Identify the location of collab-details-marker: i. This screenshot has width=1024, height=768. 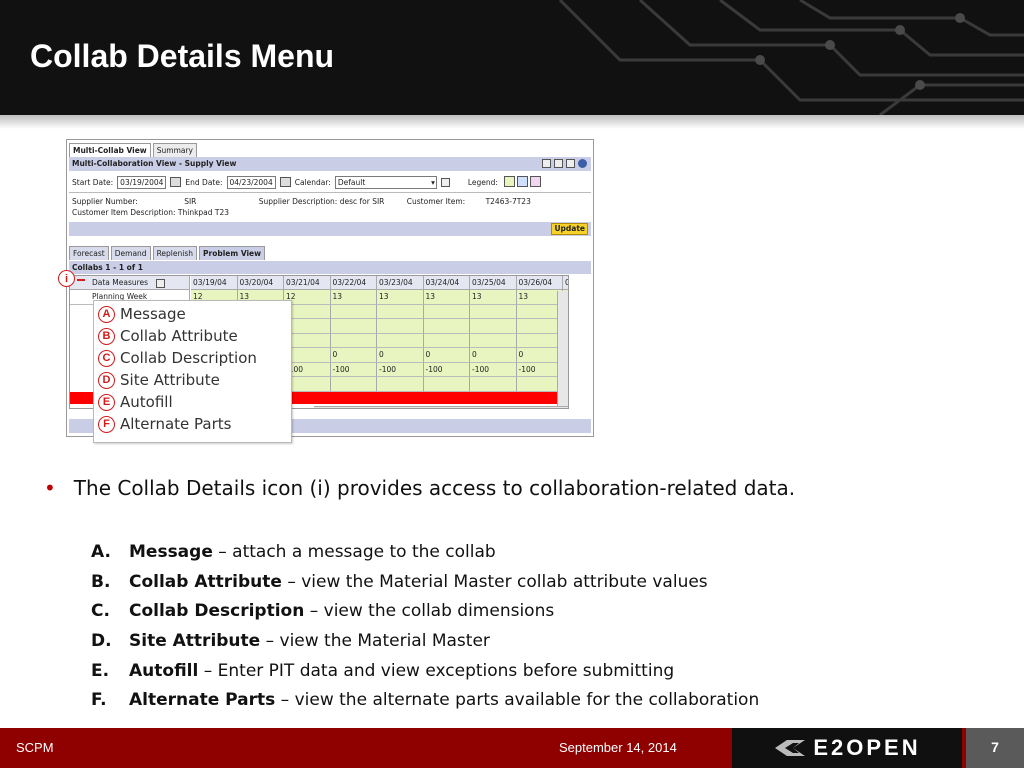
(66, 278).